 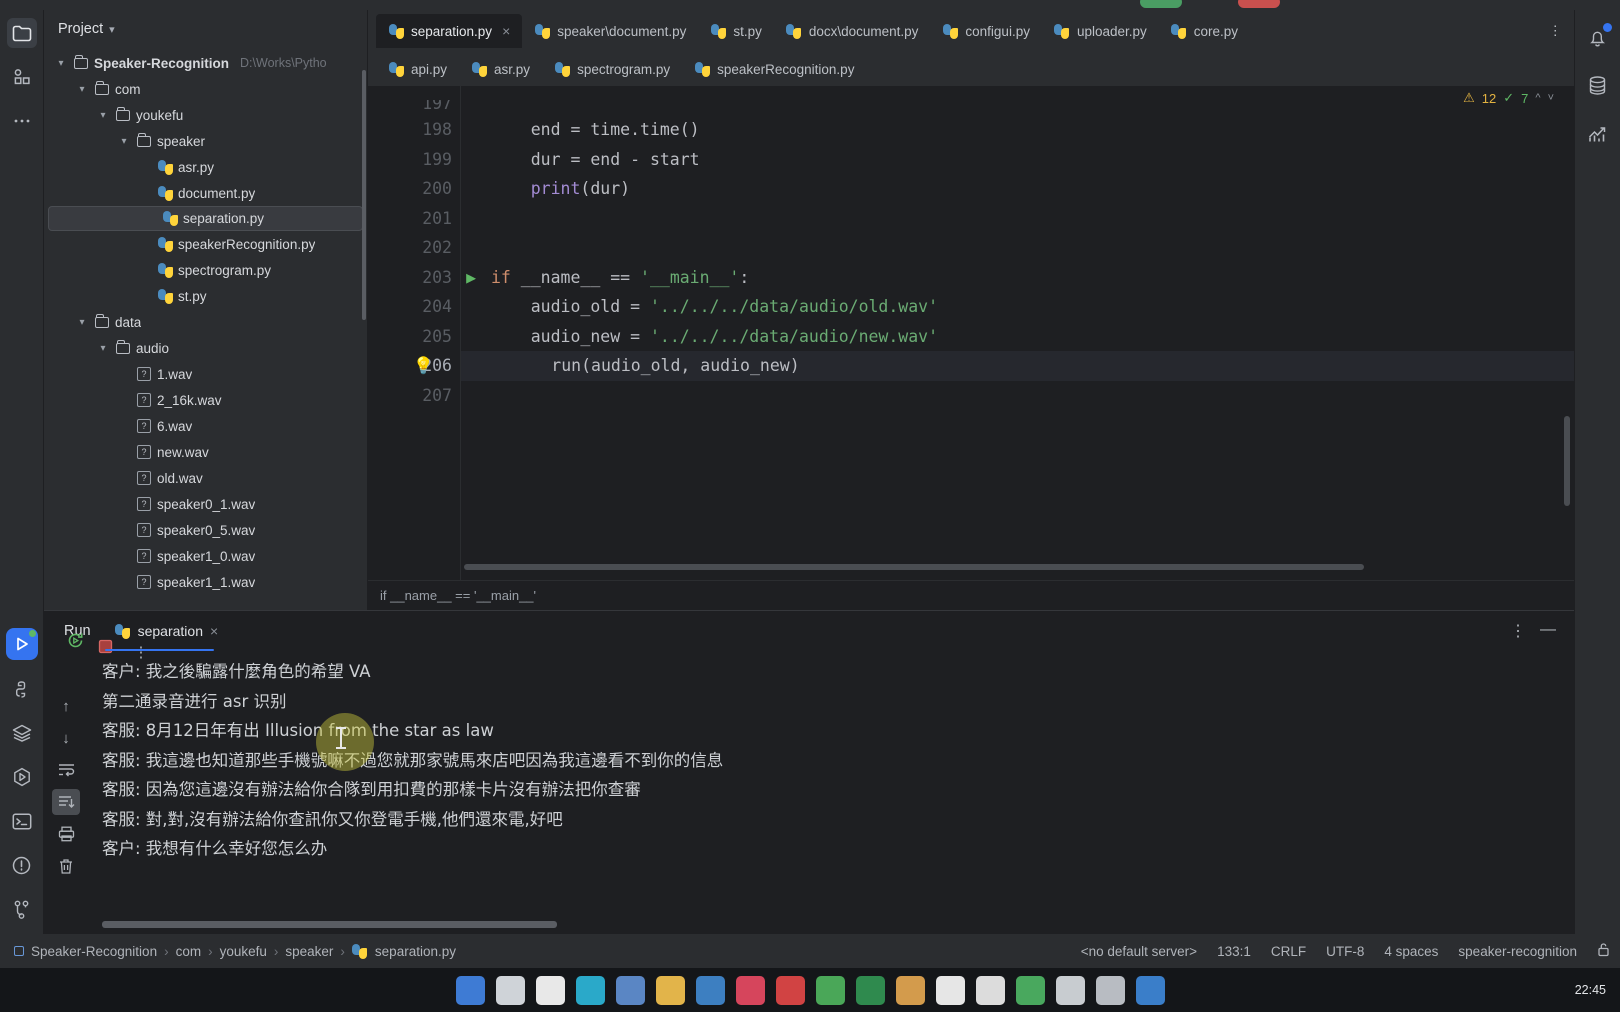 What do you see at coordinates (1139, 951) in the screenshot?
I see `status-server: <no default server>` at bounding box center [1139, 951].